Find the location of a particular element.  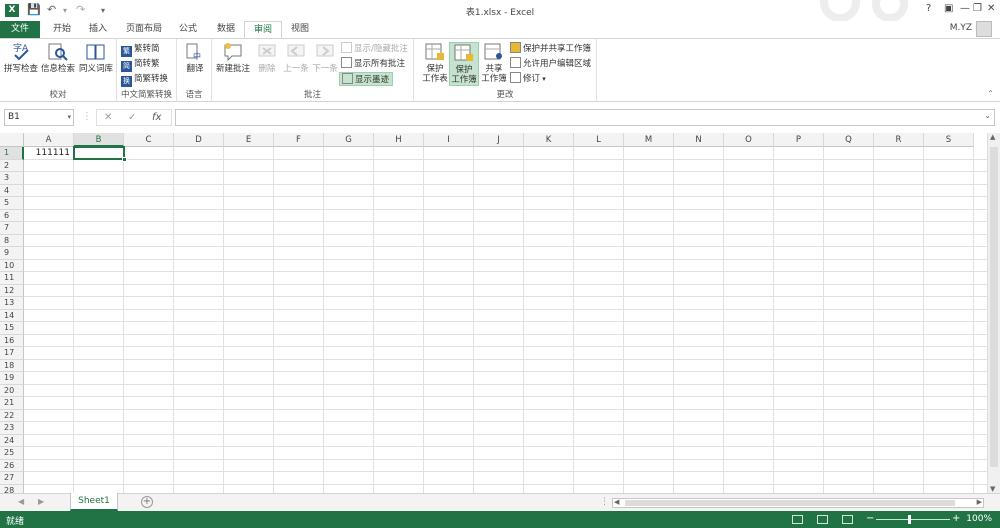

zoom-in-icon: + is located at coordinates (956, 518).